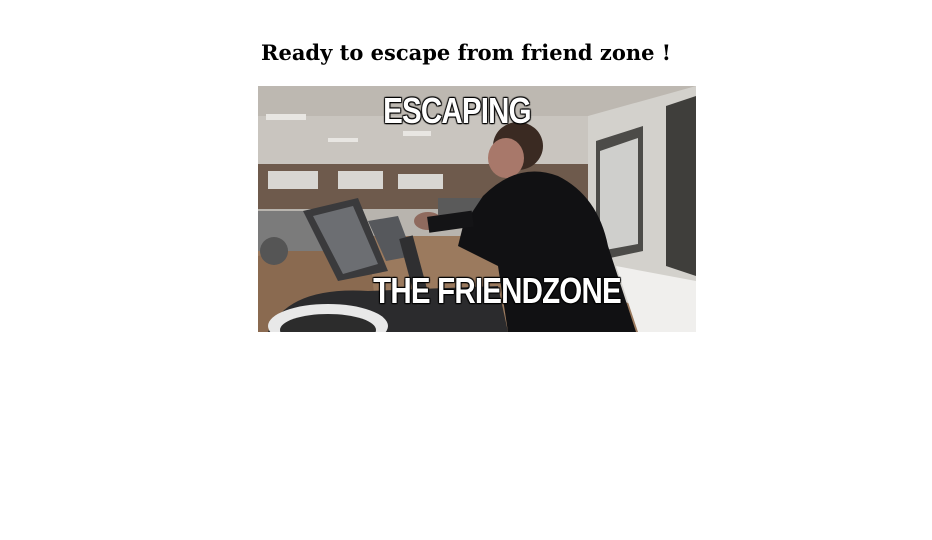 The image size is (932, 540). I want to click on meme-top-caption: ESCAPING, so click(457, 110).